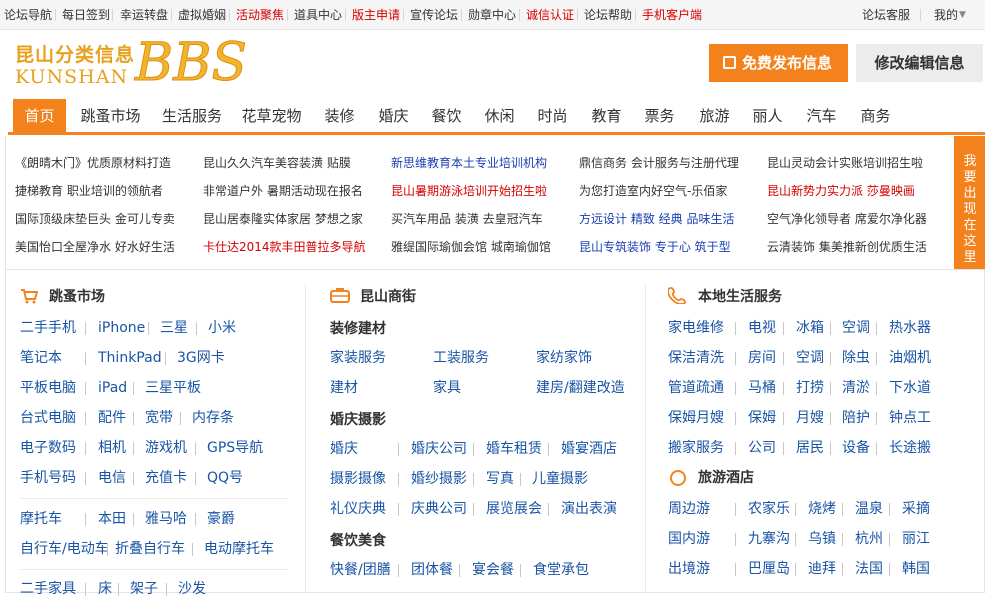 This screenshot has width=985, height=599. Describe the element at coordinates (696, 358) in the screenshot. I see `category-link: 保洁清洗` at that location.